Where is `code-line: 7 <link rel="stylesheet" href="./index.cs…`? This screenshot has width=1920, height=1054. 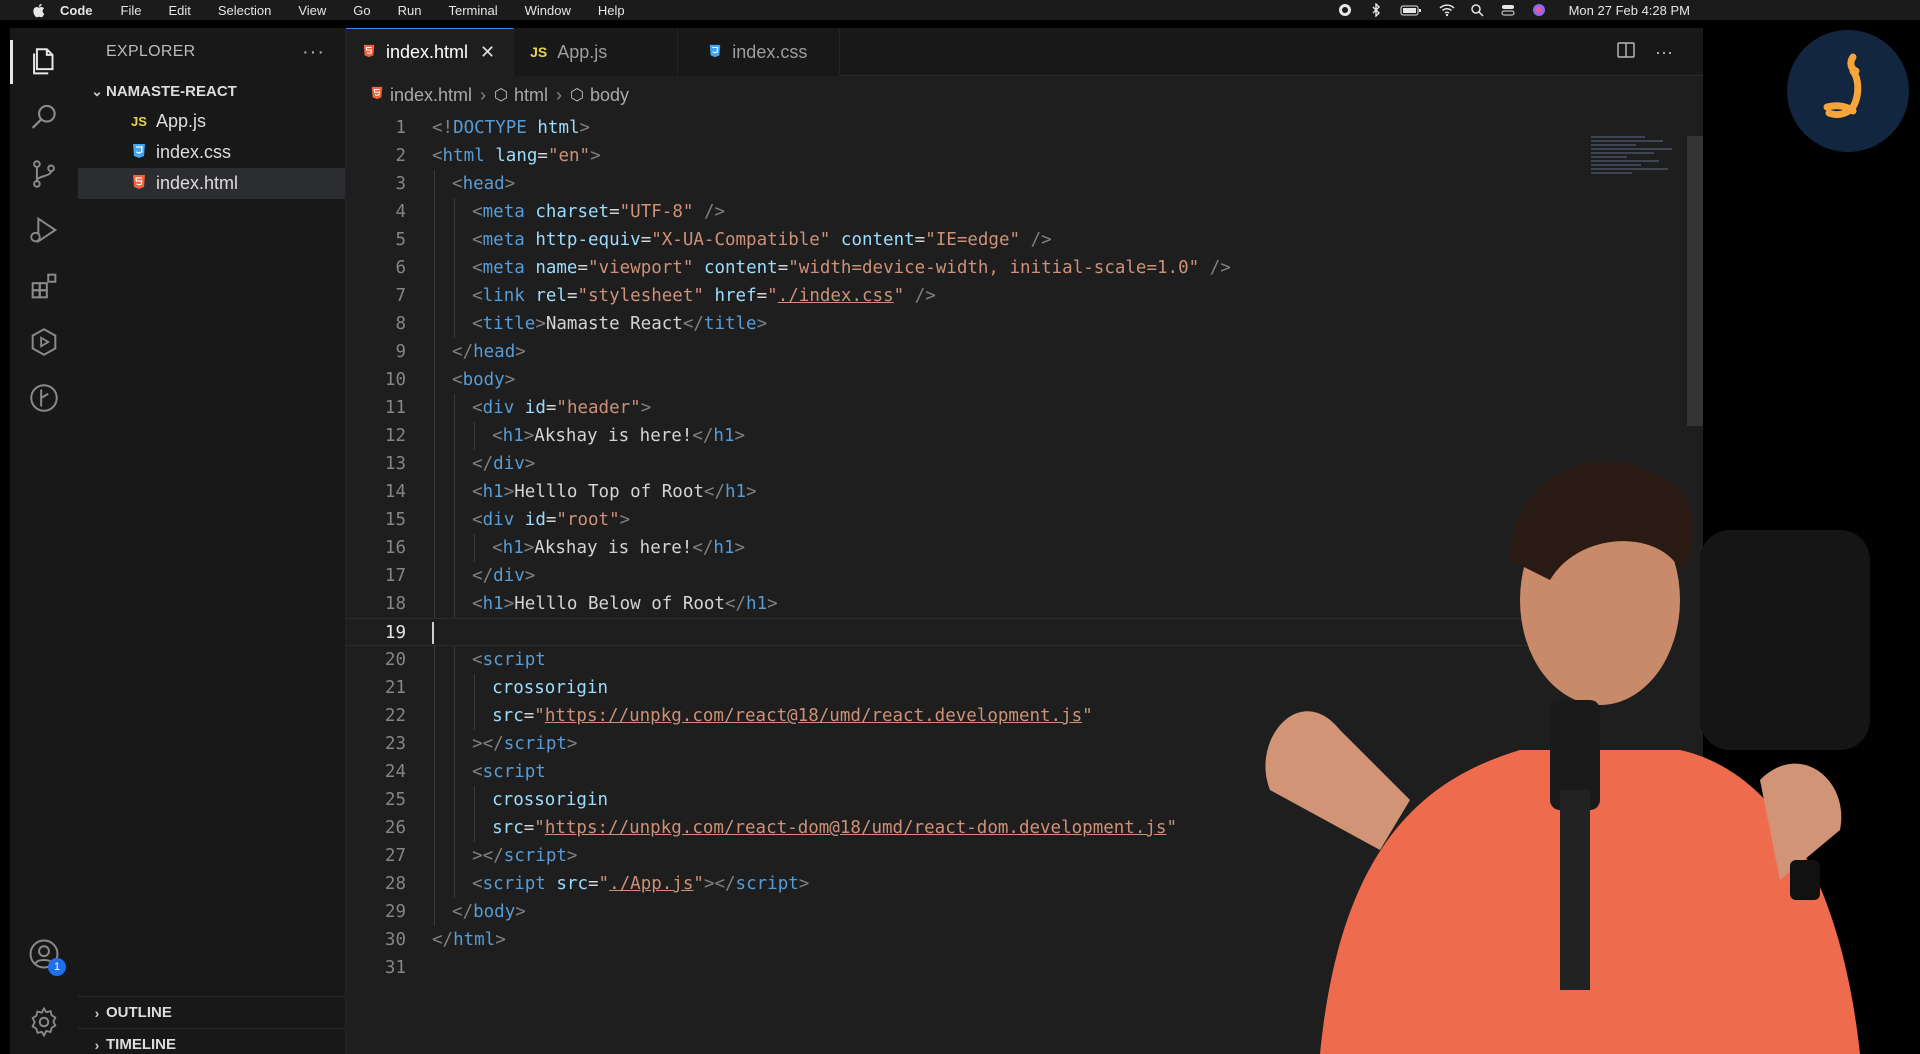 code-line: 7 <link rel="stylesheet" href="./index.cs… is located at coordinates (1006, 296).